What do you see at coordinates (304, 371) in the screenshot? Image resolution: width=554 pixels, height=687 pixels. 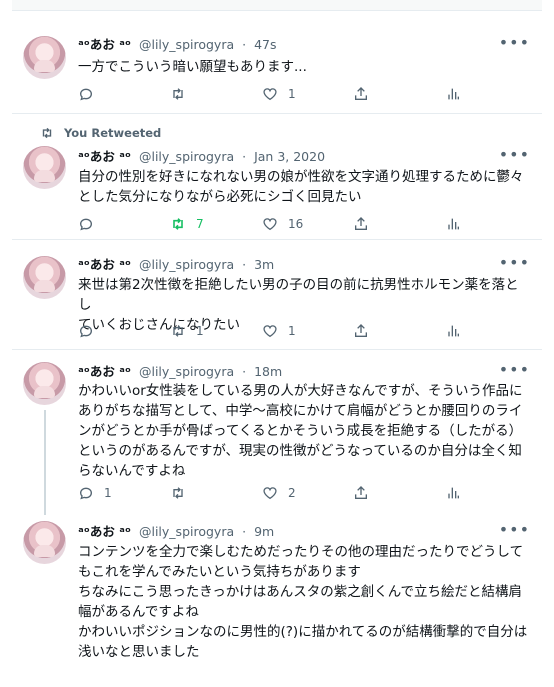 I see `tweet-header: ᵃᵒあお ᵃᵒ @lily_spirogyra · 18m •••` at bounding box center [304, 371].